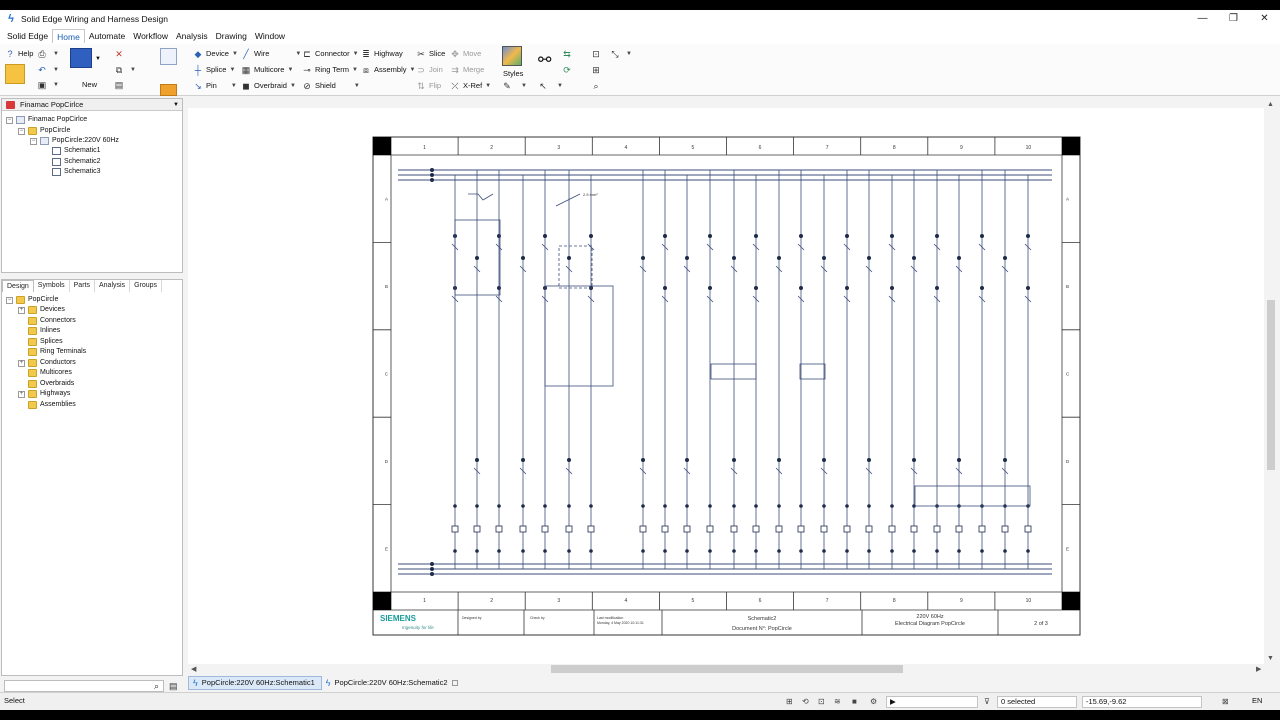 The width and height of the screenshot is (1280, 720). Describe the element at coordinates (168, 90) in the screenshot. I see `layers-icon` at that location.